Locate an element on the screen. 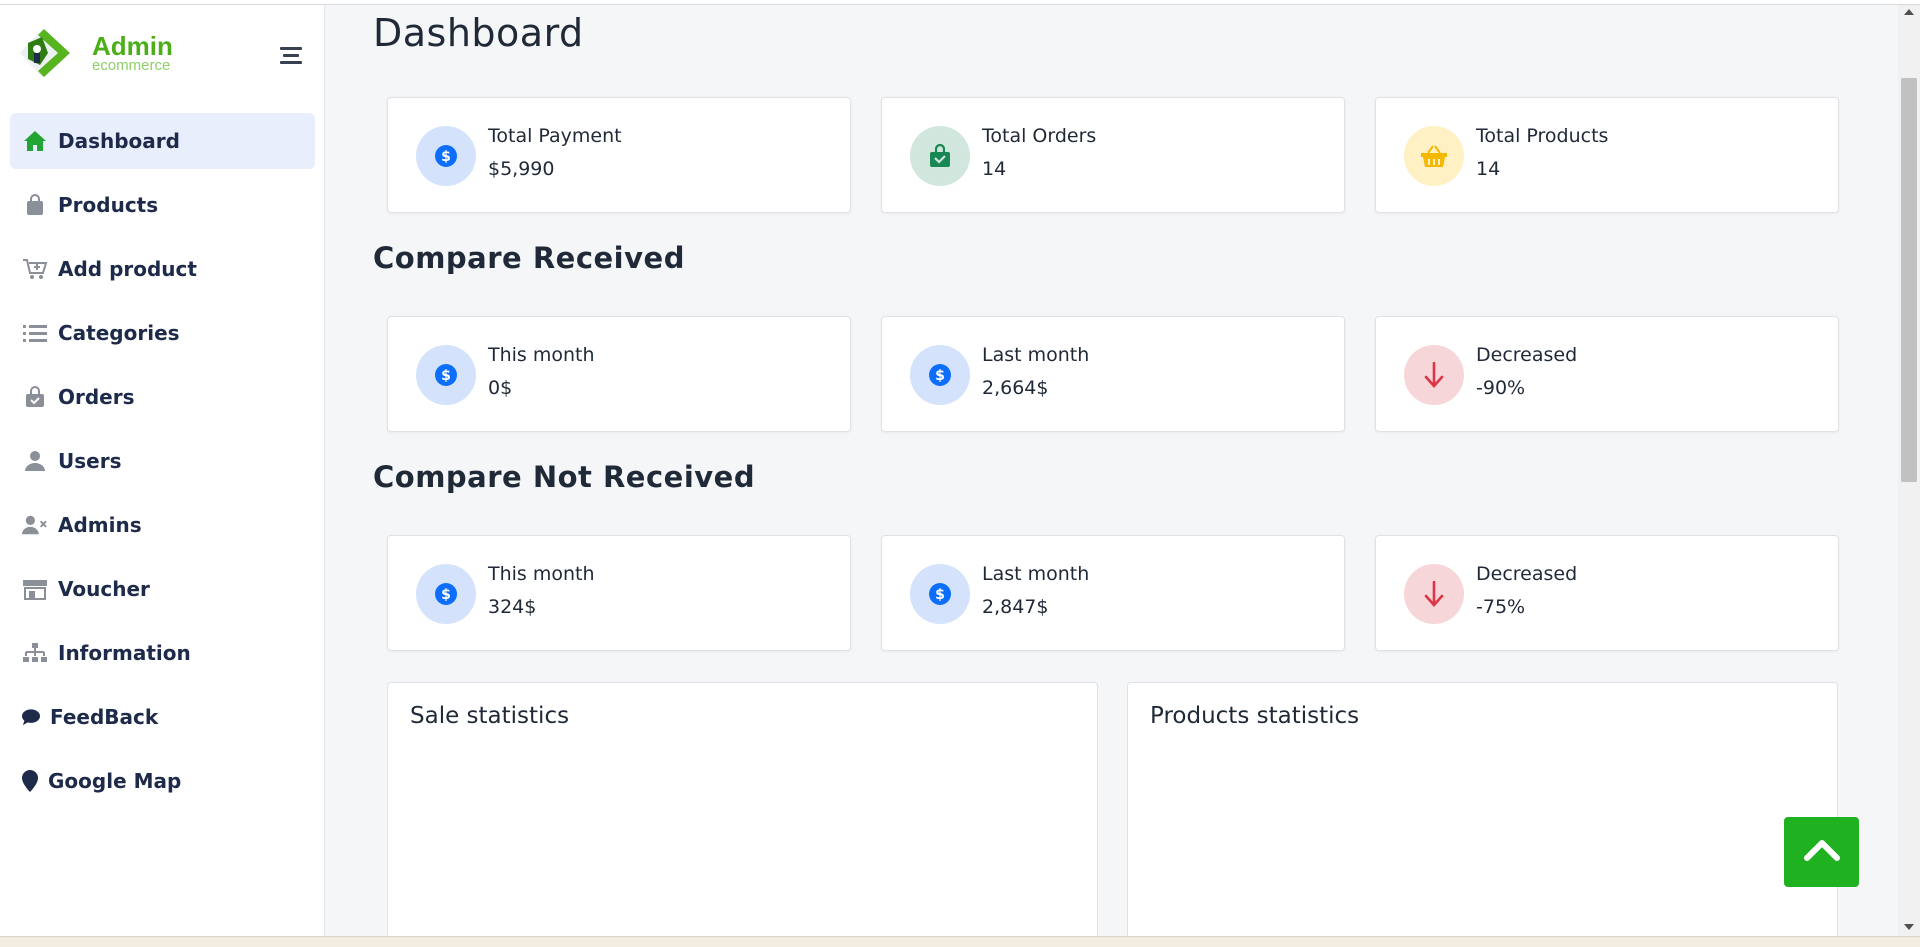  sidebar-item-products: Products is located at coordinates (162, 205).